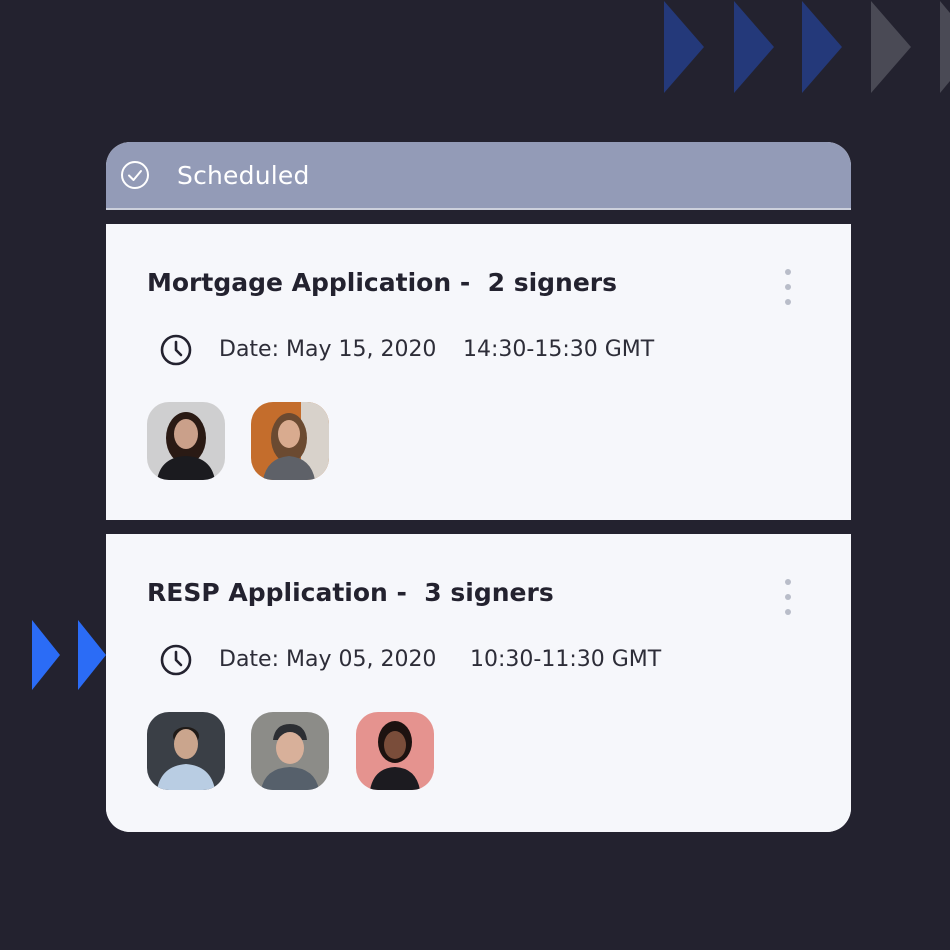 This screenshot has width=950, height=950. What do you see at coordinates (382, 282) in the screenshot?
I see `appointment-title: Mortgage Application - 2 signers` at bounding box center [382, 282].